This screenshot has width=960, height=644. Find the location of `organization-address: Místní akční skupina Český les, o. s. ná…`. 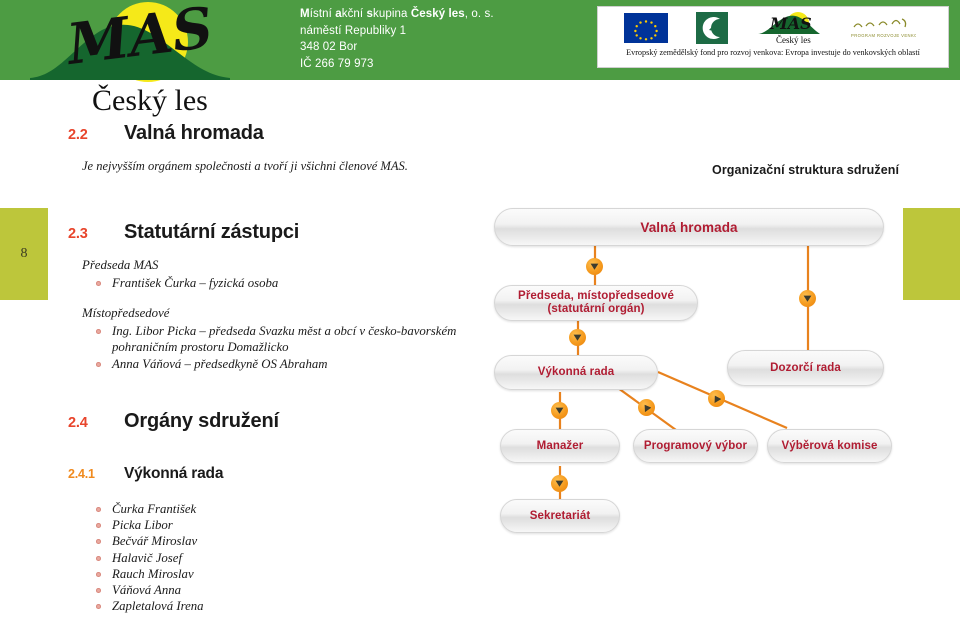

organization-address: Místní akční skupina Český les, o. s. ná… is located at coordinates (397, 39).